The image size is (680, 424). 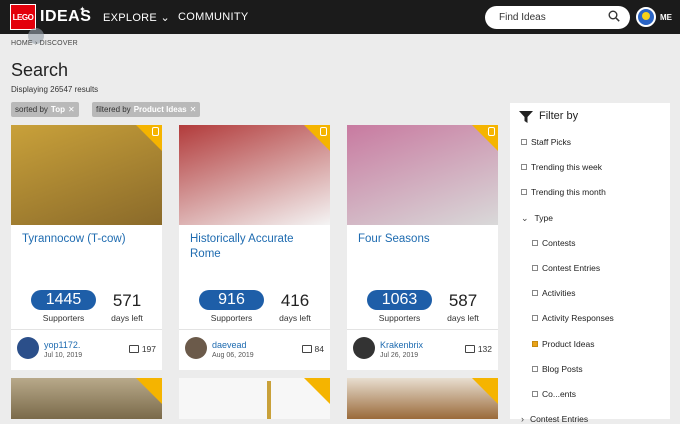 I want to click on filter-option: Contest Entries, so click(x=566, y=268).